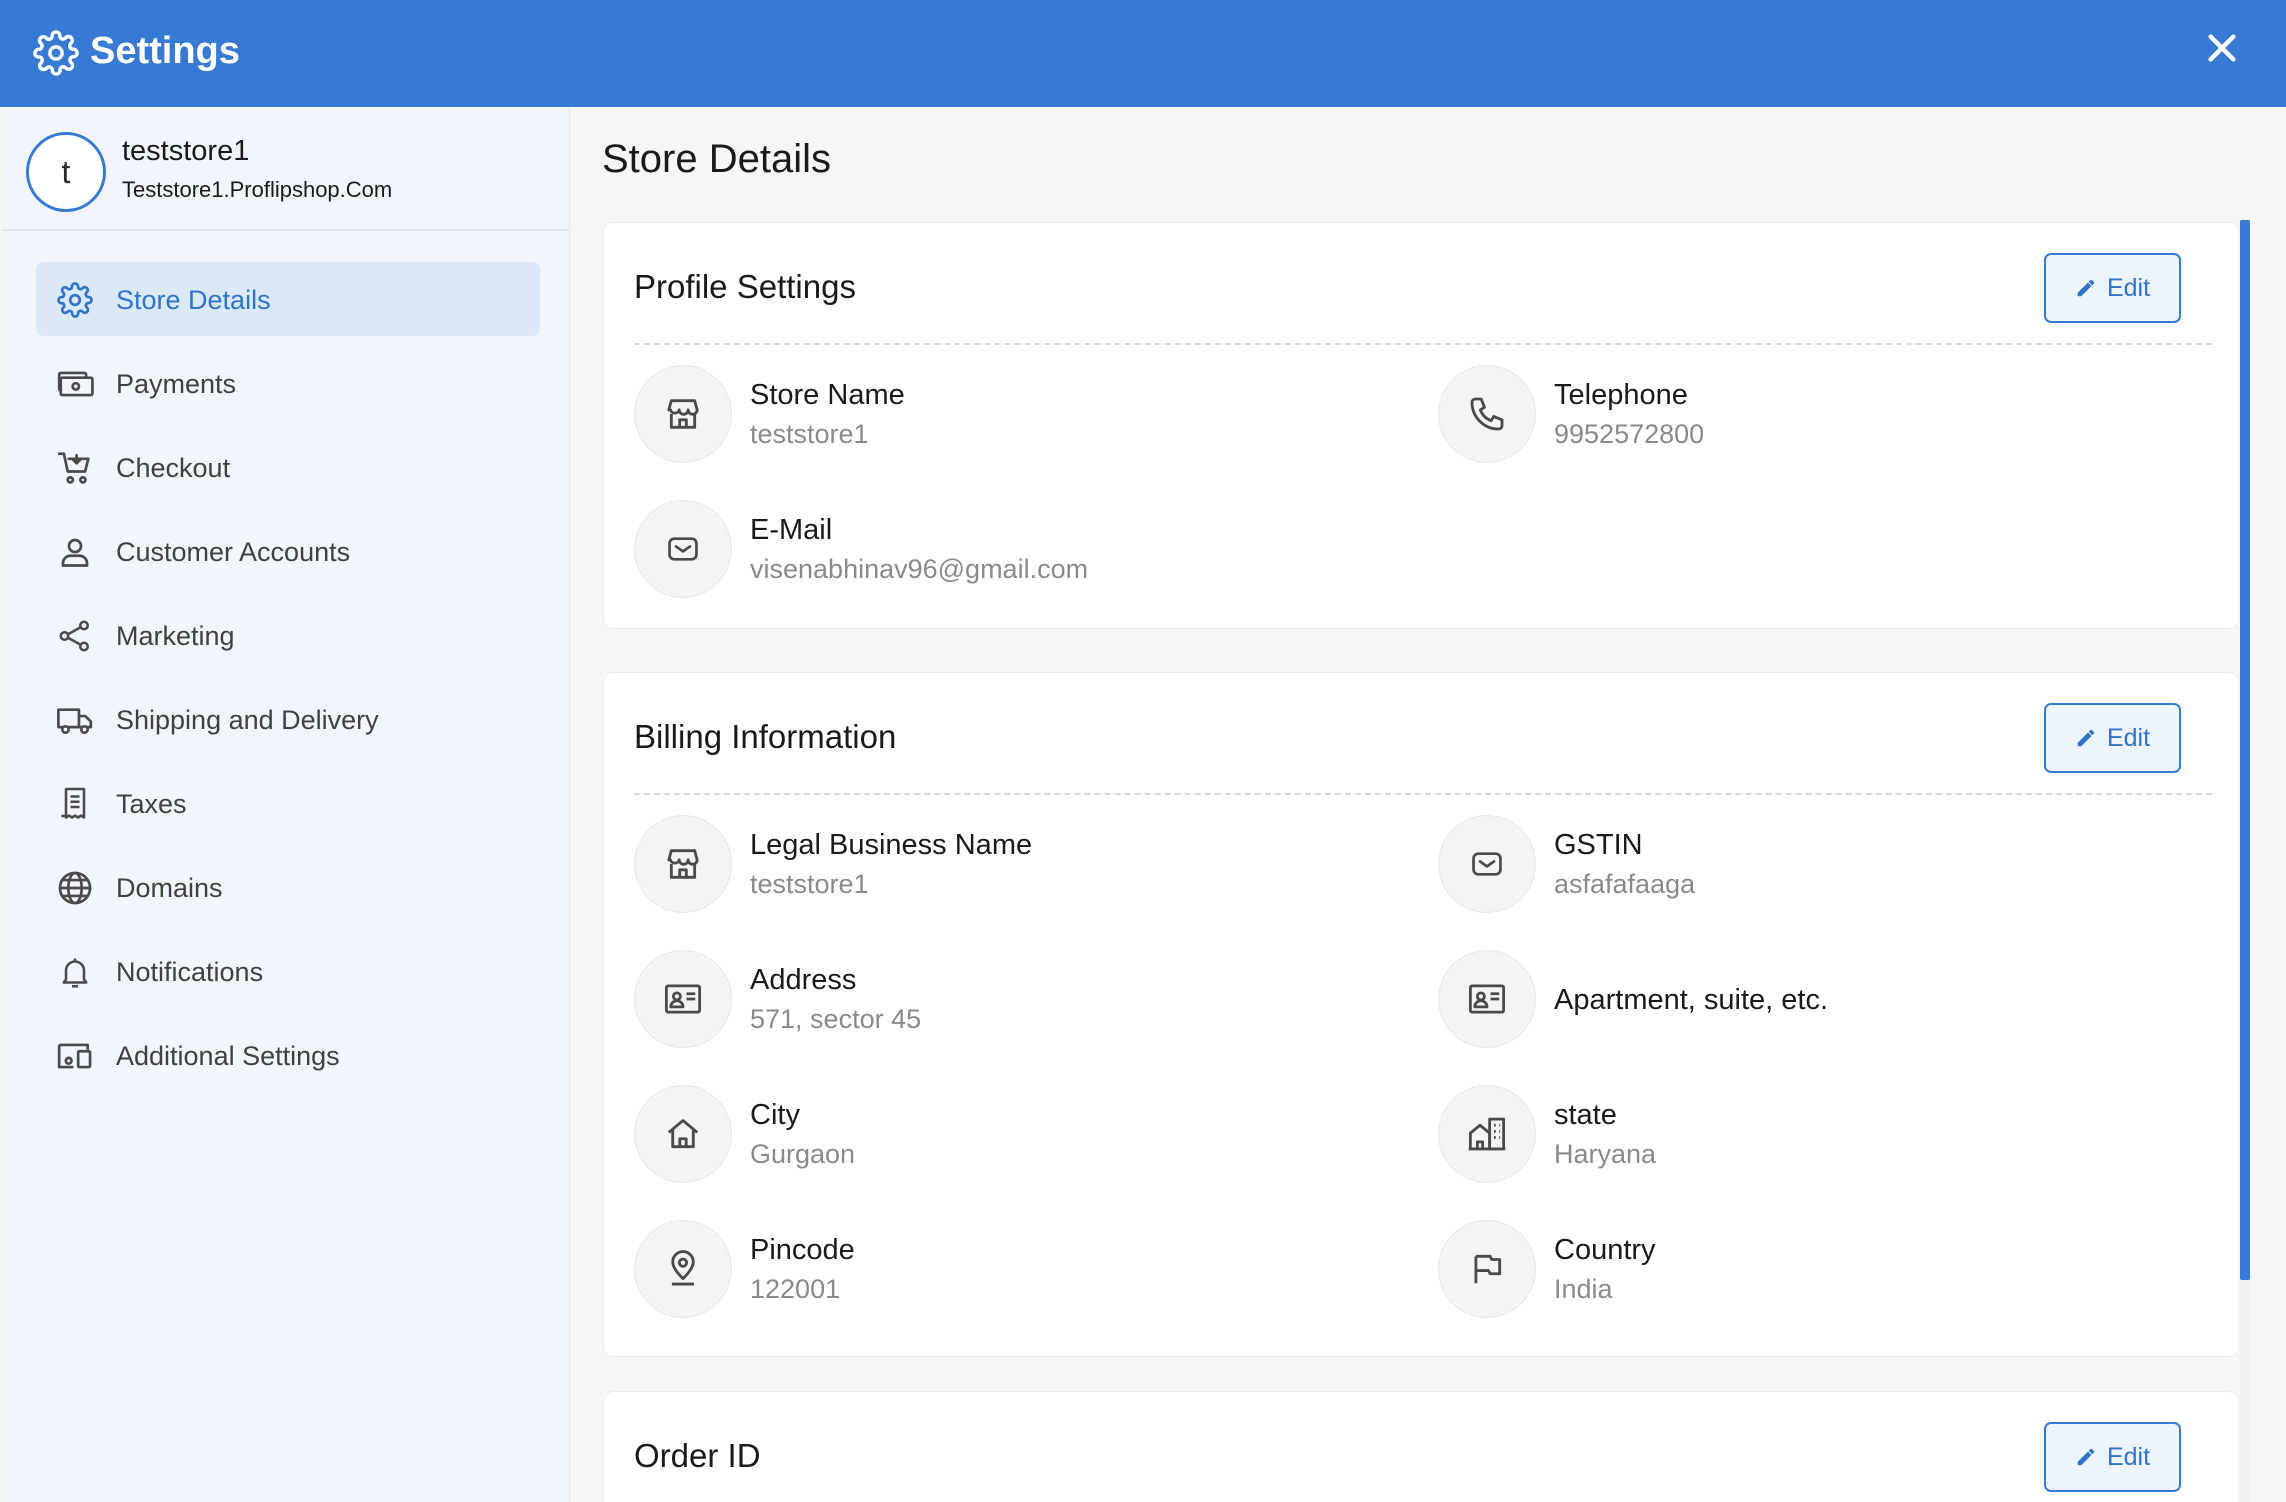  What do you see at coordinates (288, 299) in the screenshot?
I see `sidebar-item-store-details: Store Details` at bounding box center [288, 299].